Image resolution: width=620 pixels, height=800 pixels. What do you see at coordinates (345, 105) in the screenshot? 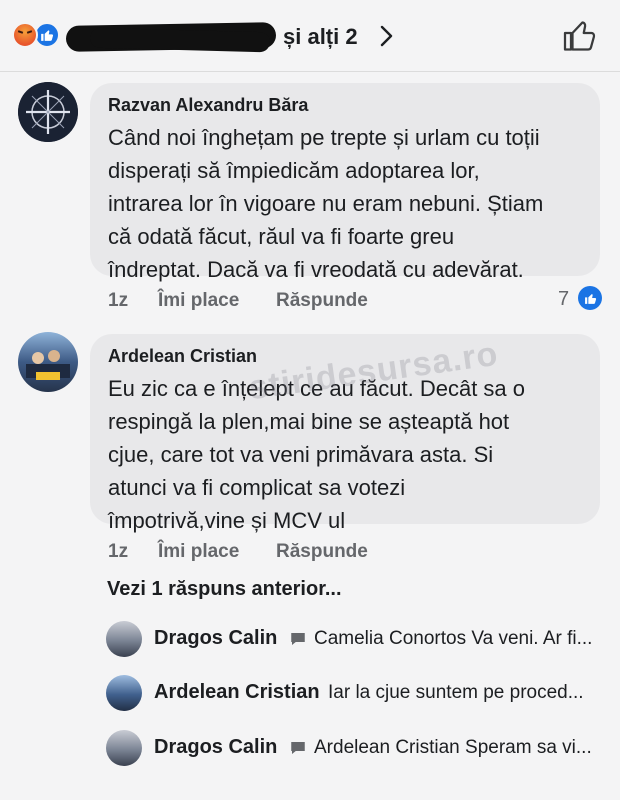
I see `comment-author: Razvan Alexandru Băra` at bounding box center [345, 105].